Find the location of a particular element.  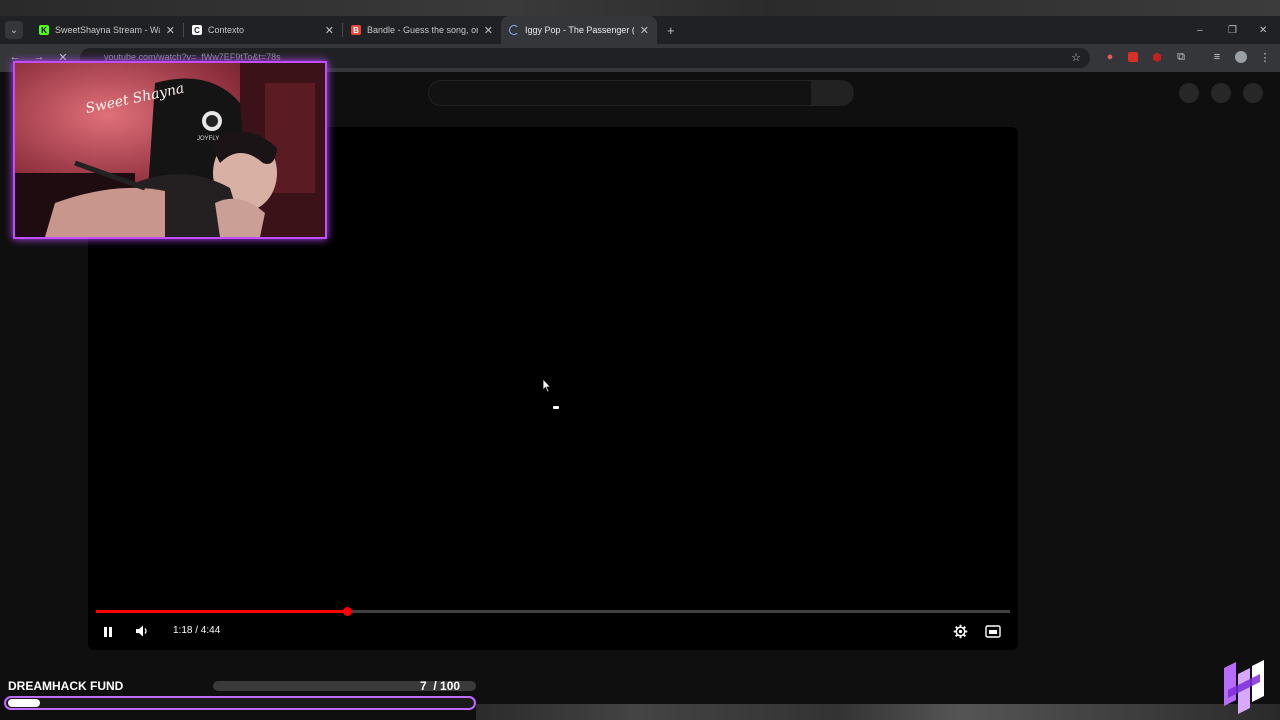

progress-scrubber-handle is located at coordinates (348, 611).